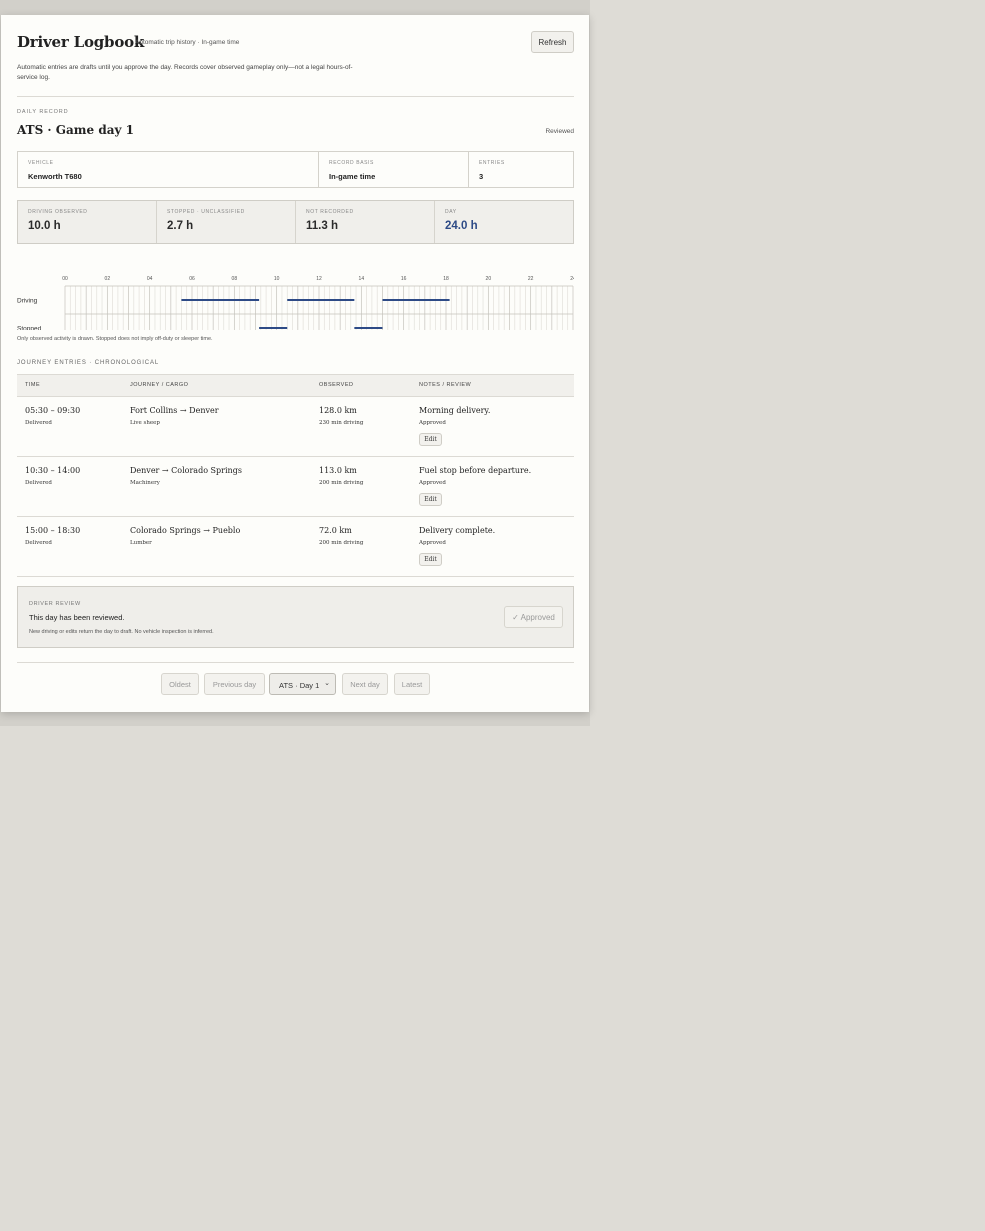 This screenshot has height=1231, width=985. I want to click on chevron-down-icon: ⌄, so click(327, 683).